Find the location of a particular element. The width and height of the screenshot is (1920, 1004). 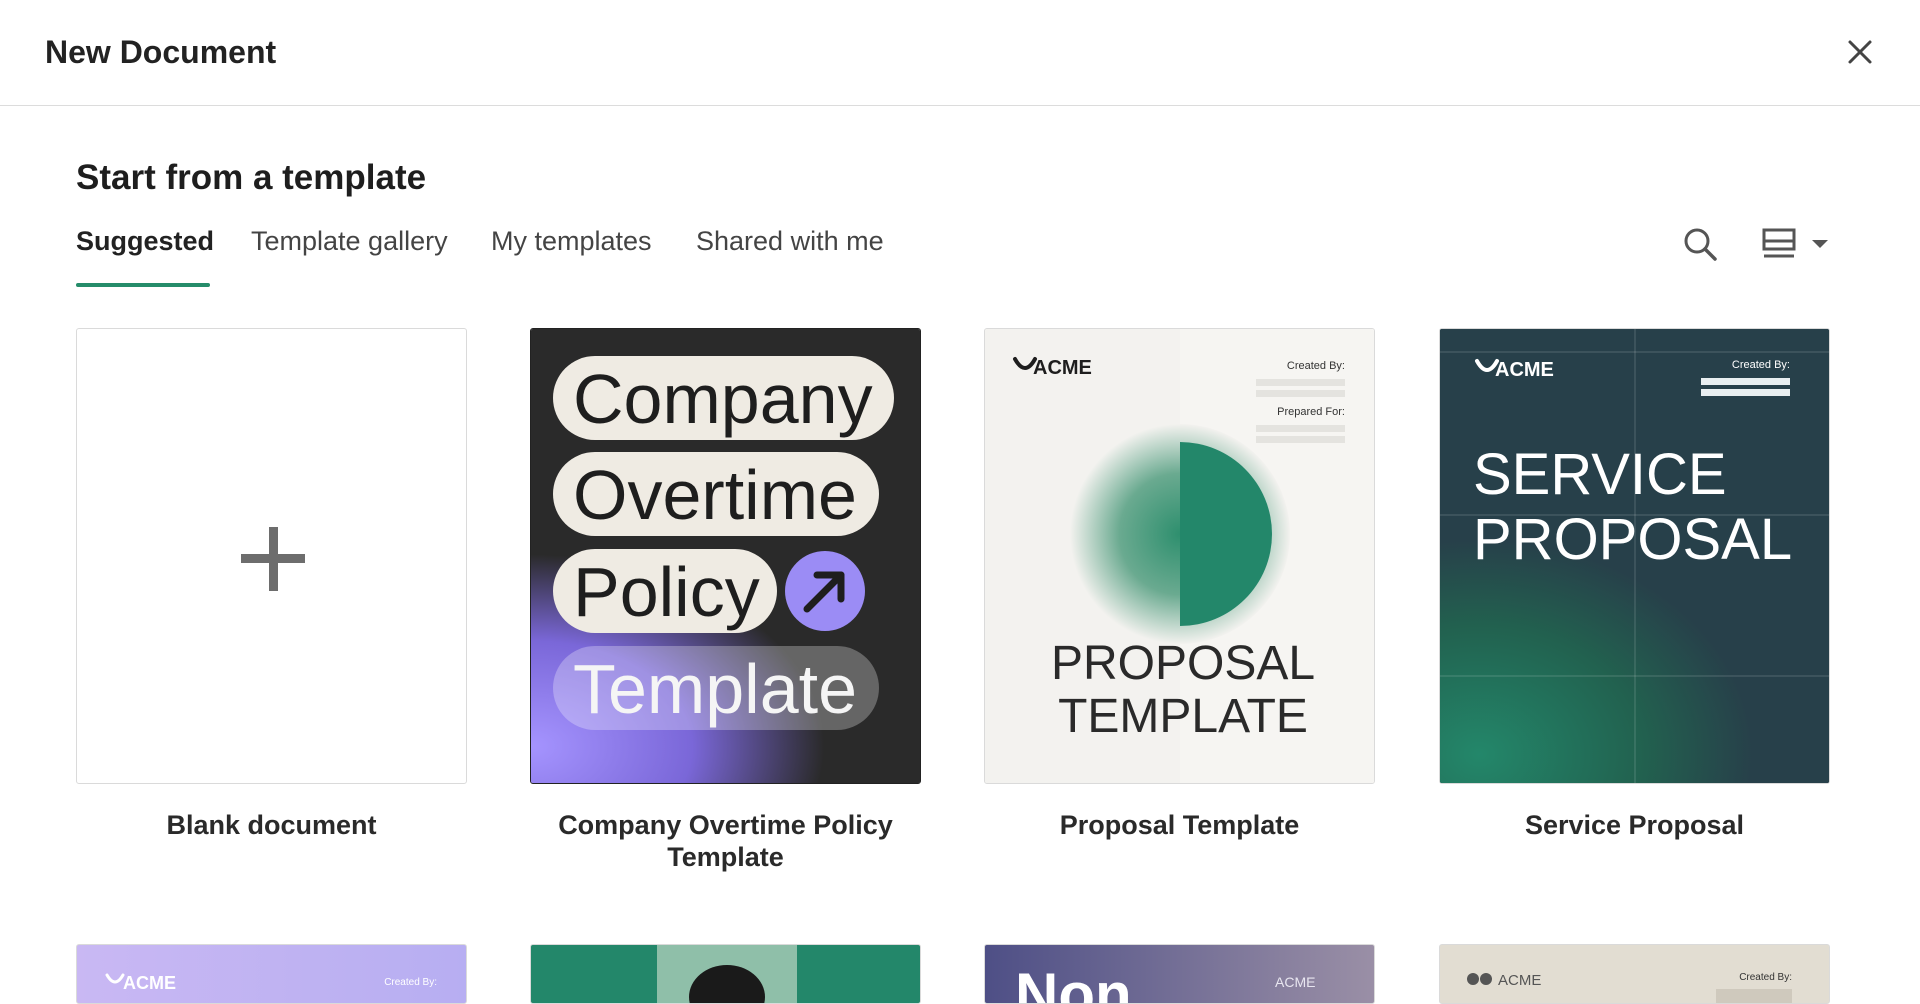

thumb-word: Company is located at coordinates (723, 399).